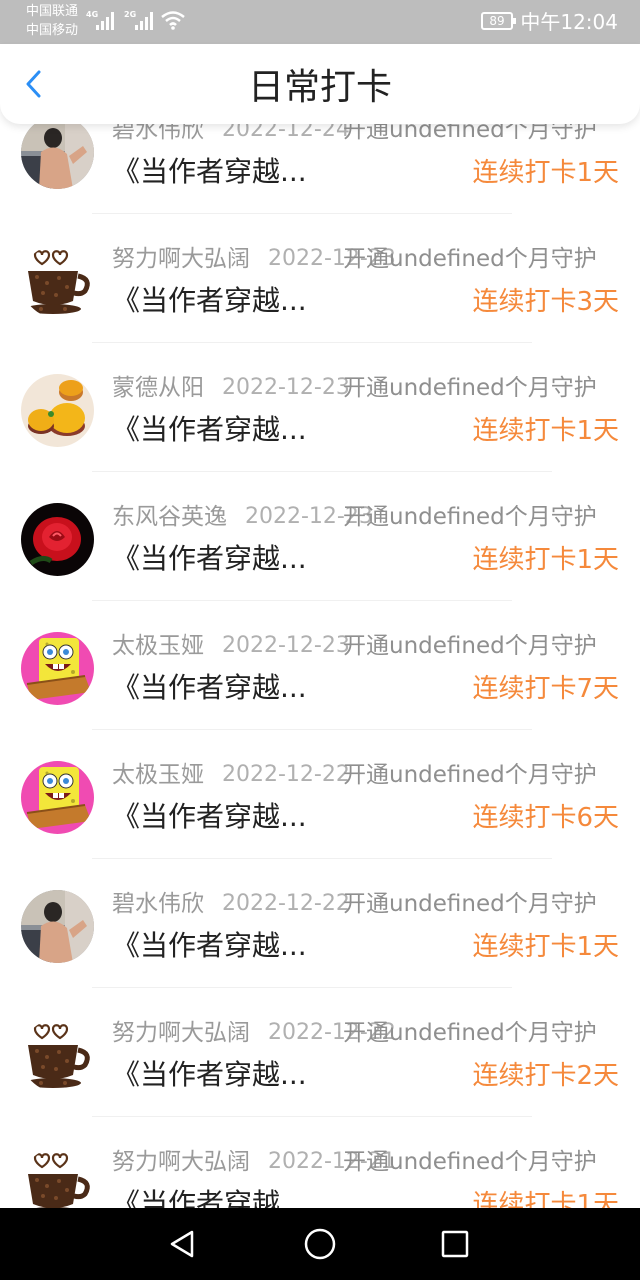 This screenshot has height=1280, width=640. I want to click on recents-square-icon, so click(455, 1244).